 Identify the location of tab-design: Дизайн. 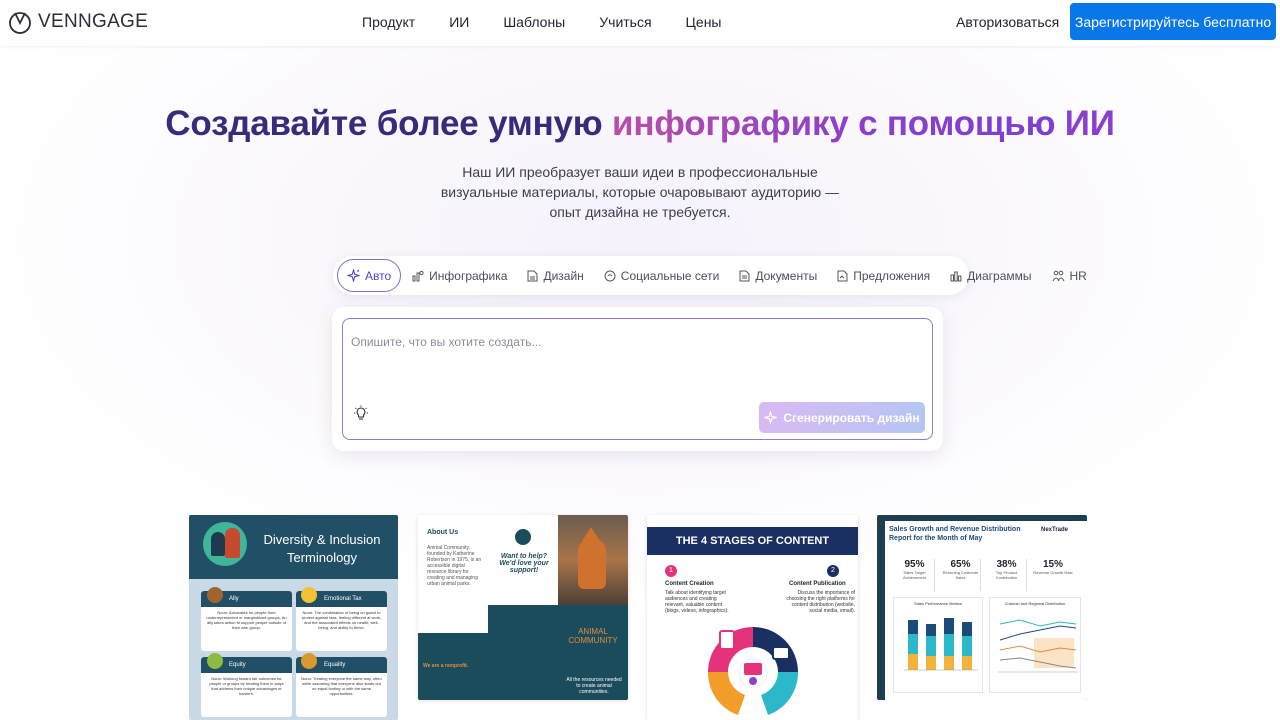
(555, 275).